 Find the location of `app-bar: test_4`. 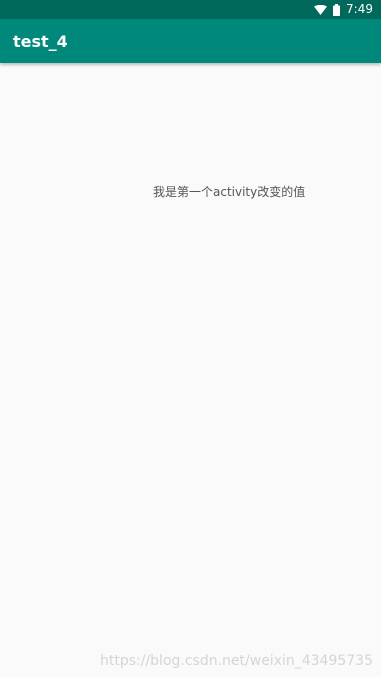

app-bar: test_4 is located at coordinates (190, 41).